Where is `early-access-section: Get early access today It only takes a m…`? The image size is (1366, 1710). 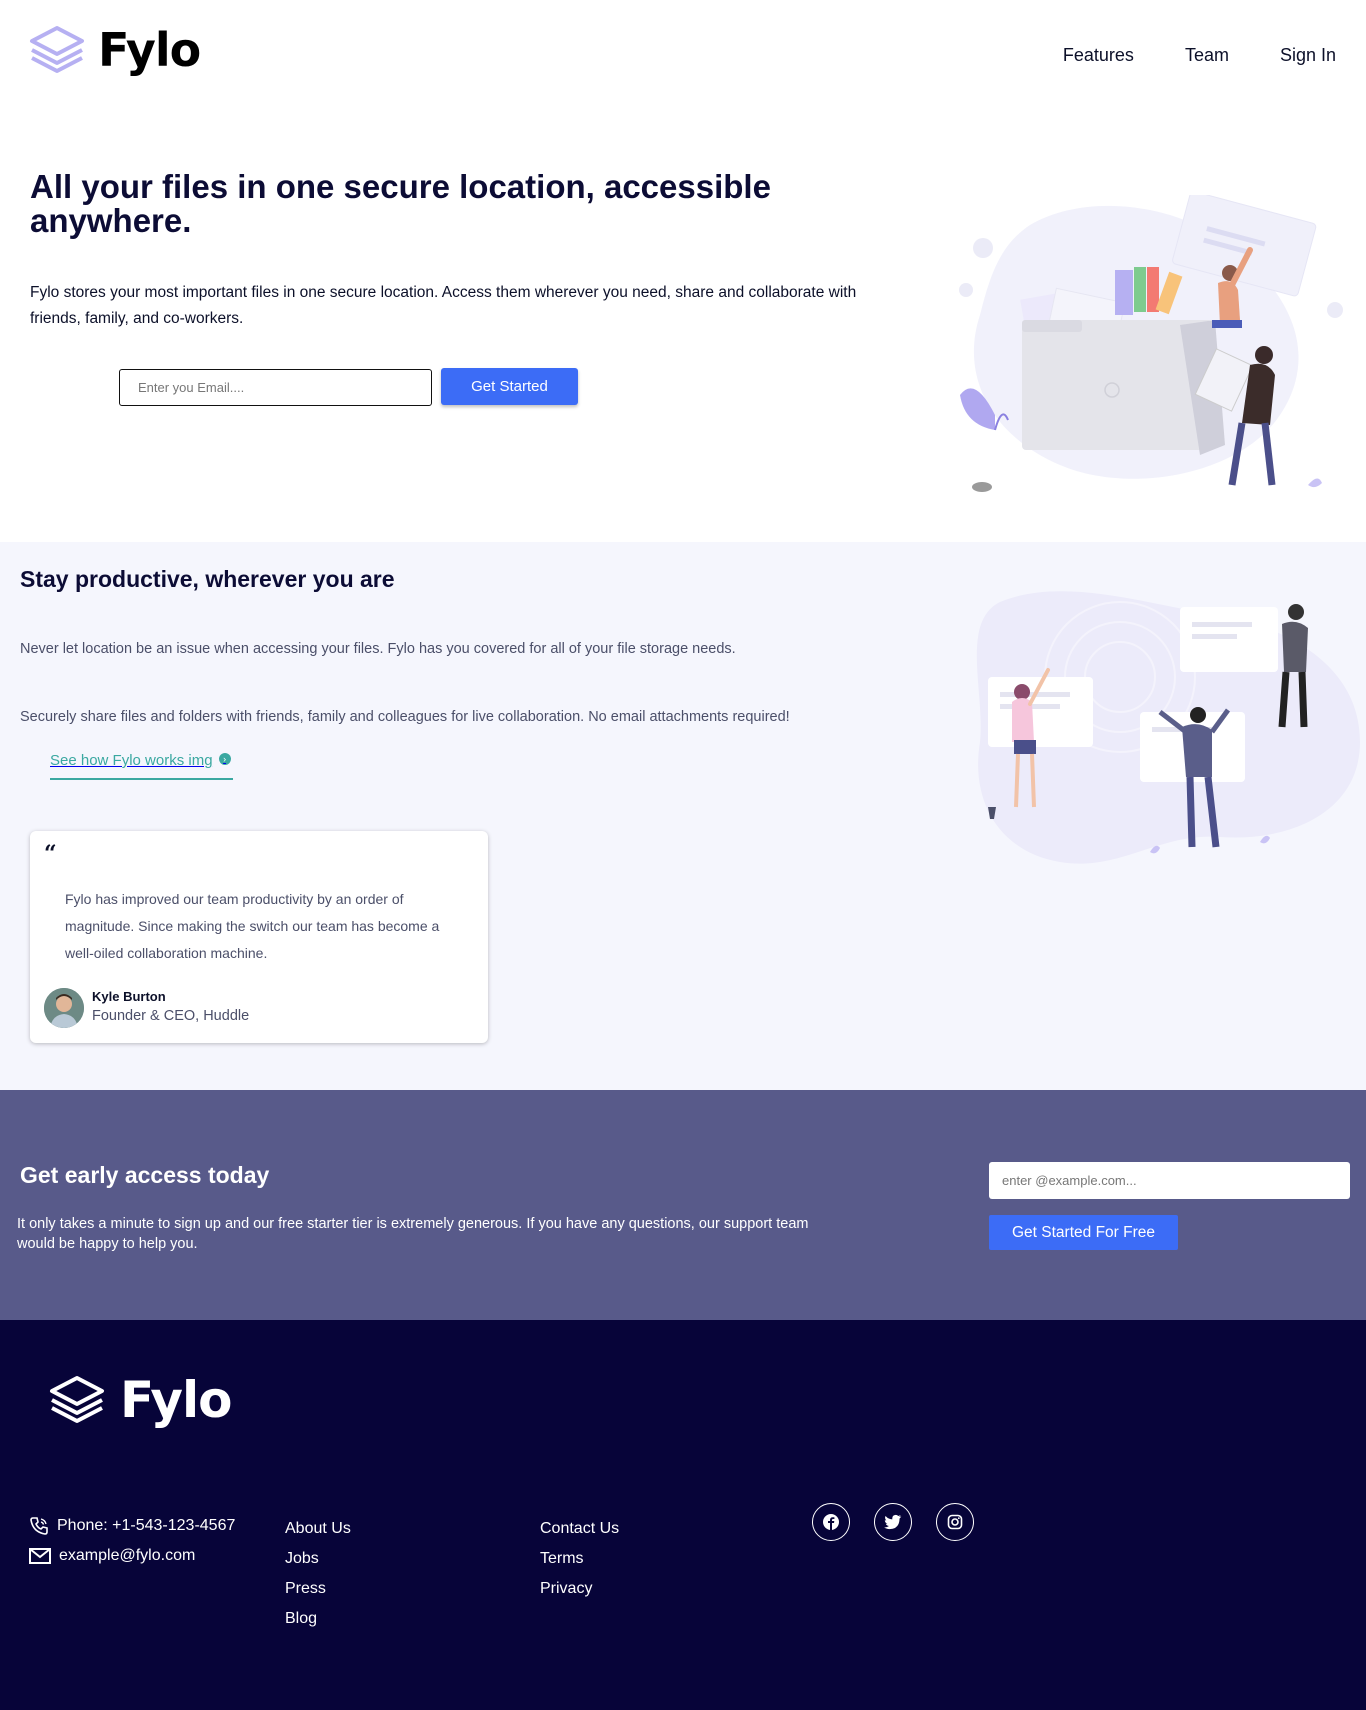 early-access-section: Get early access today It only takes a m… is located at coordinates (683, 1205).